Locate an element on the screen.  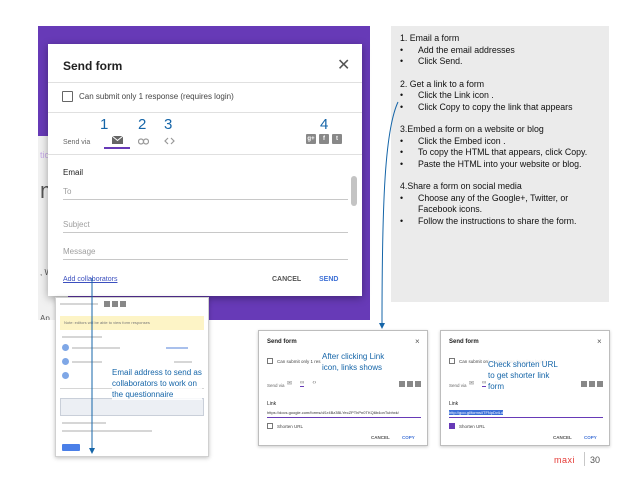
short-link-url-field: http://goo.gl/forms/iTFNpDvlLd is located at coordinates (526, 414).